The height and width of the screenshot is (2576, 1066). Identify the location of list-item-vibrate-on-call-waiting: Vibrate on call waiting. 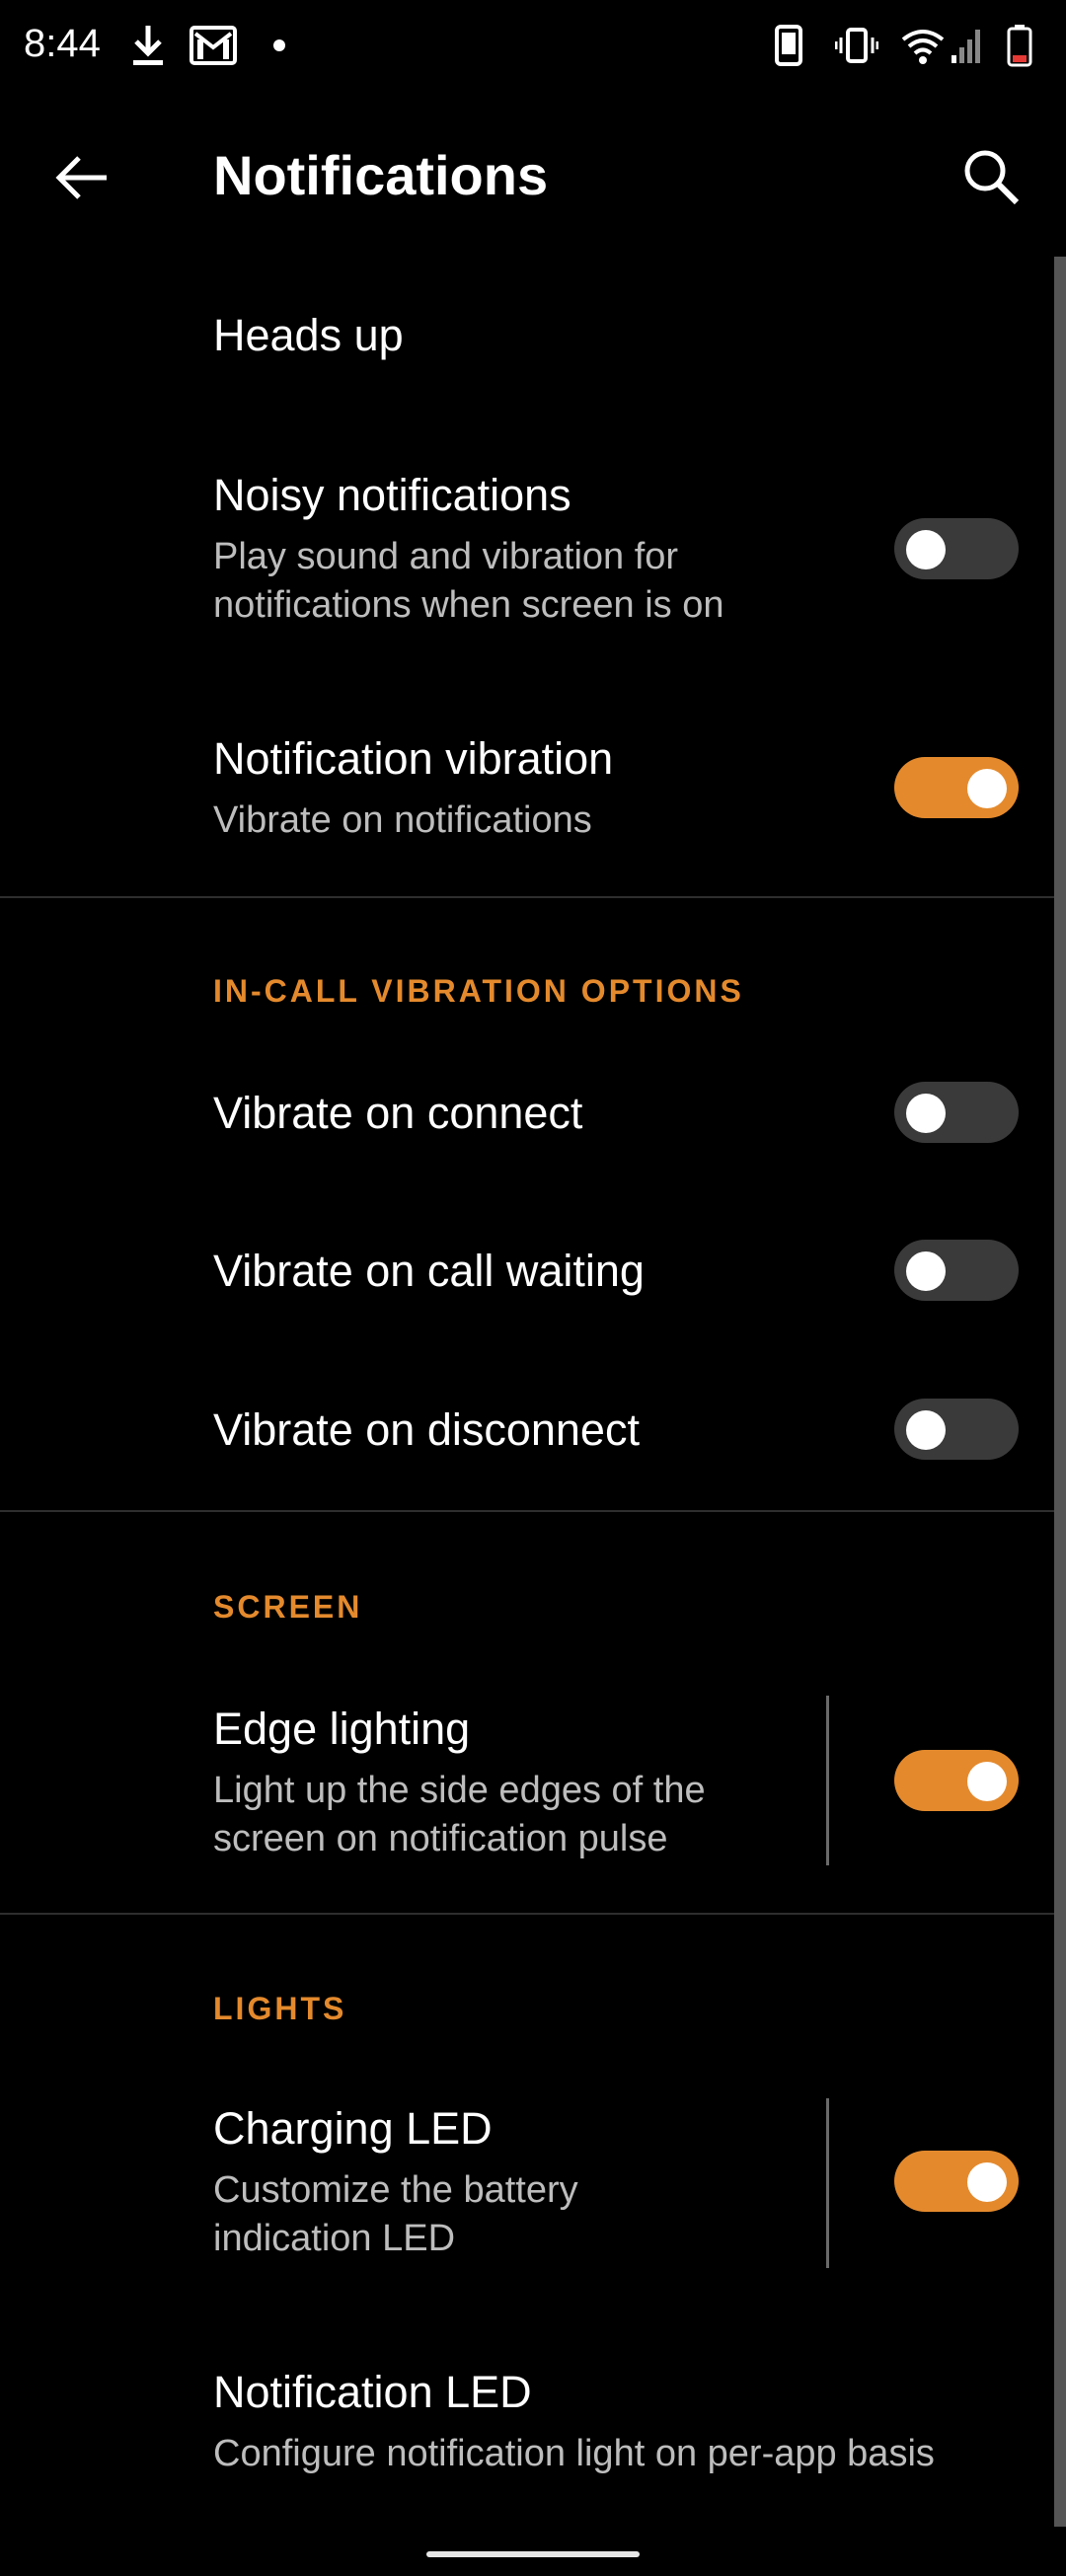
(527, 1293).